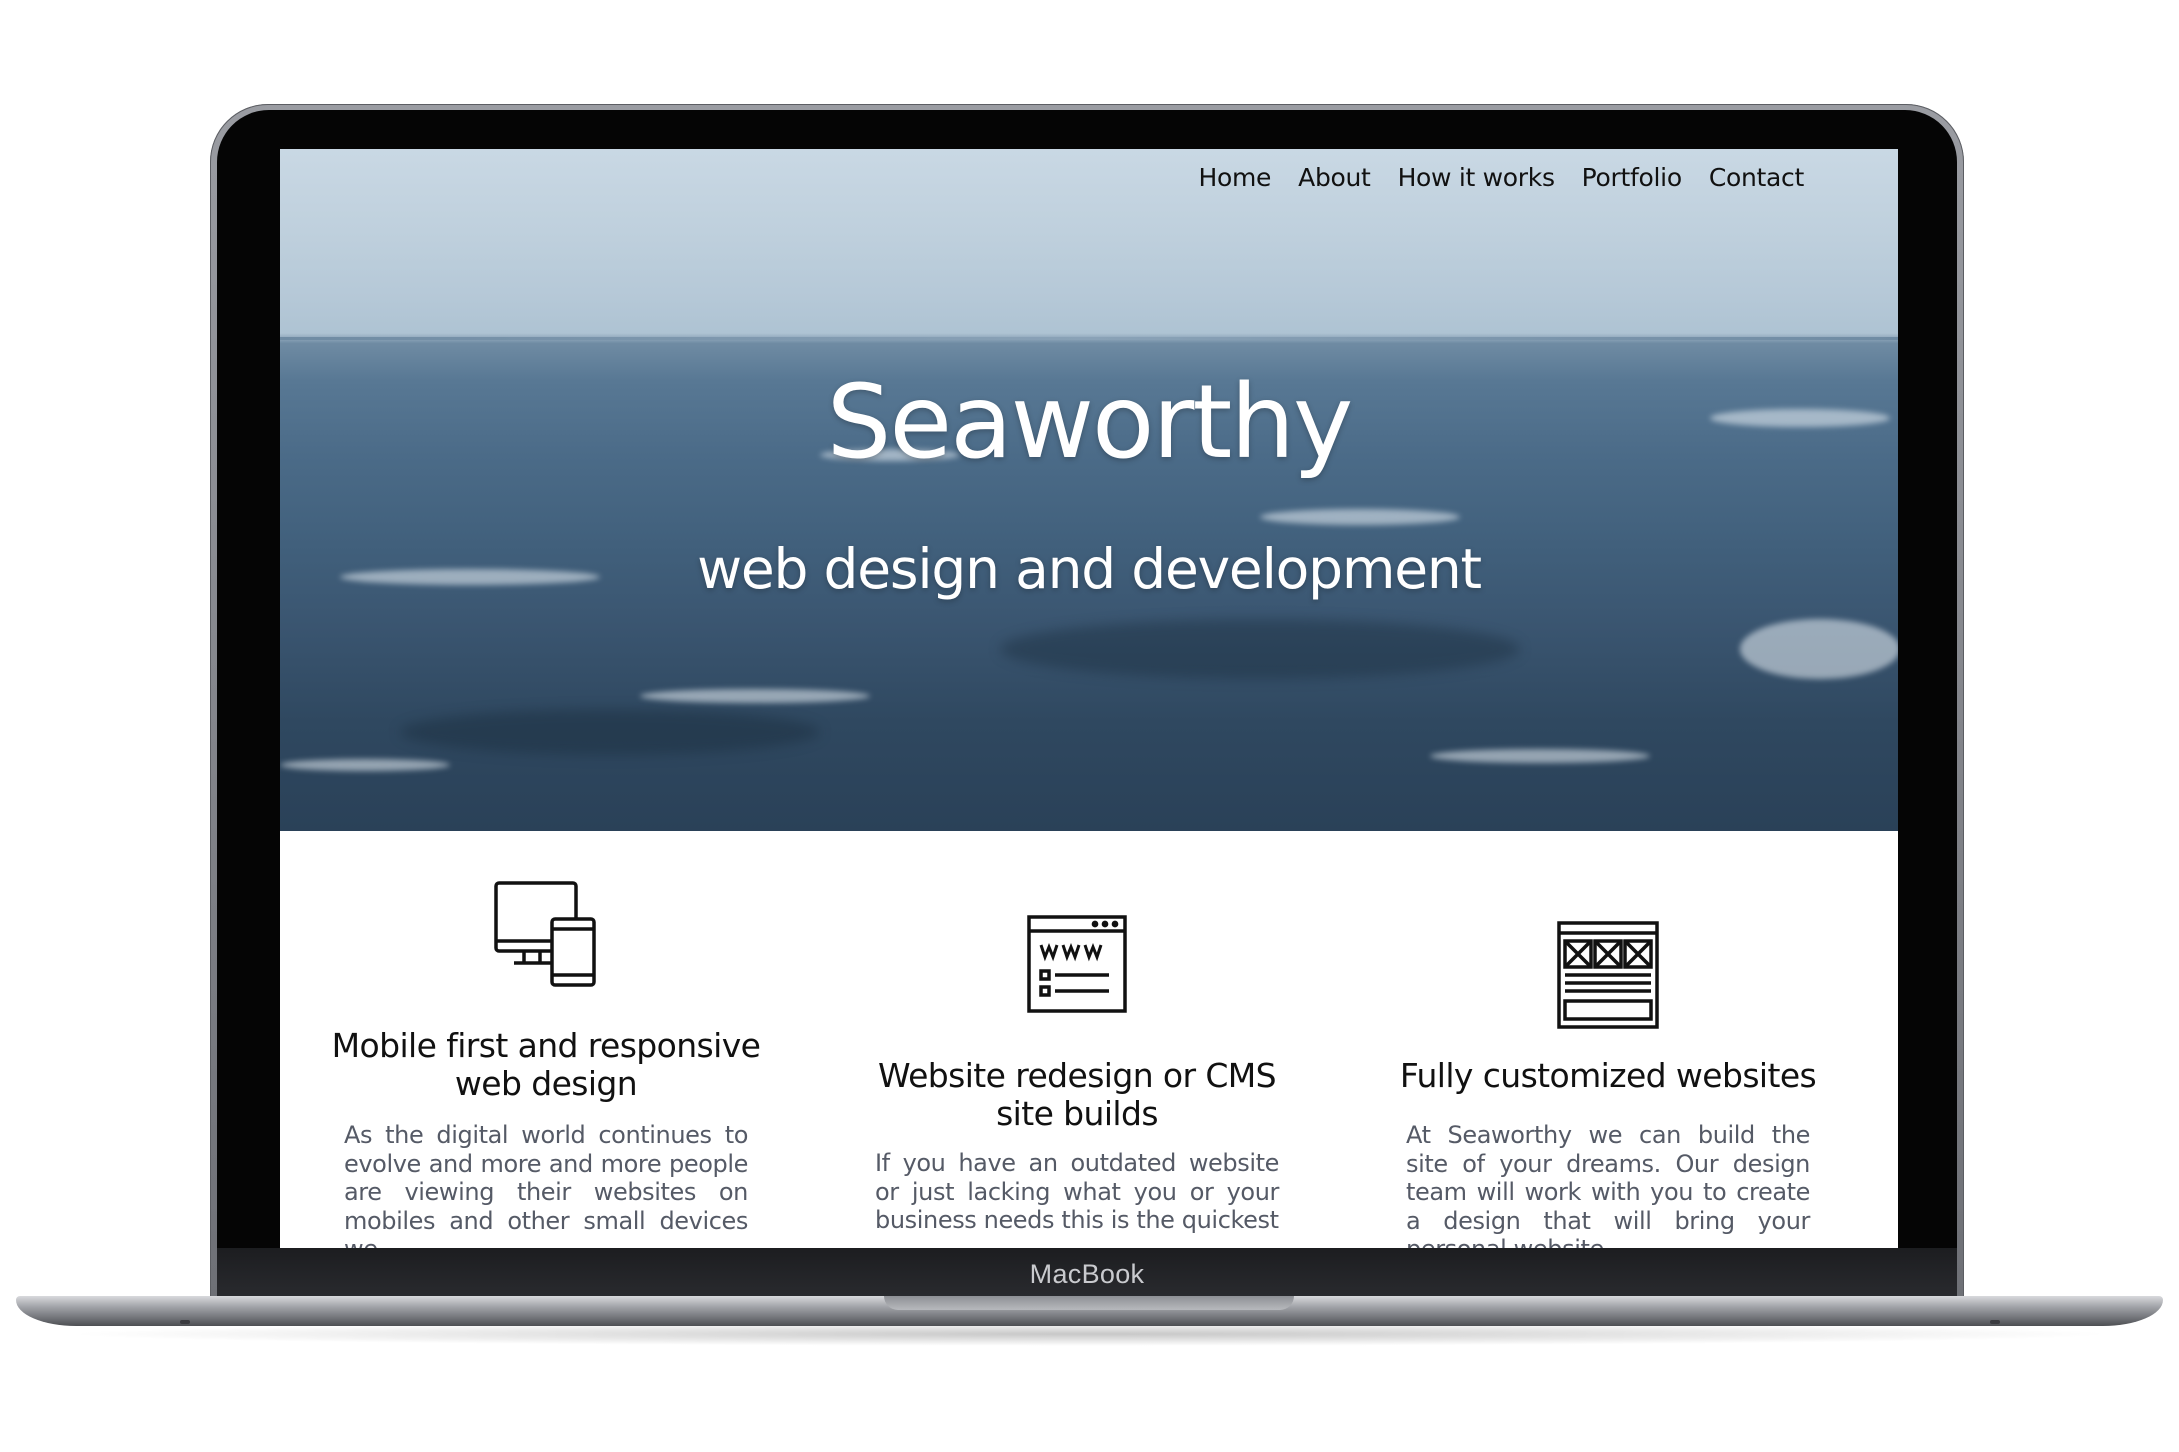  Describe the element at coordinates (1608, 977) in the screenshot. I see `wireframe-layout-icon` at that location.